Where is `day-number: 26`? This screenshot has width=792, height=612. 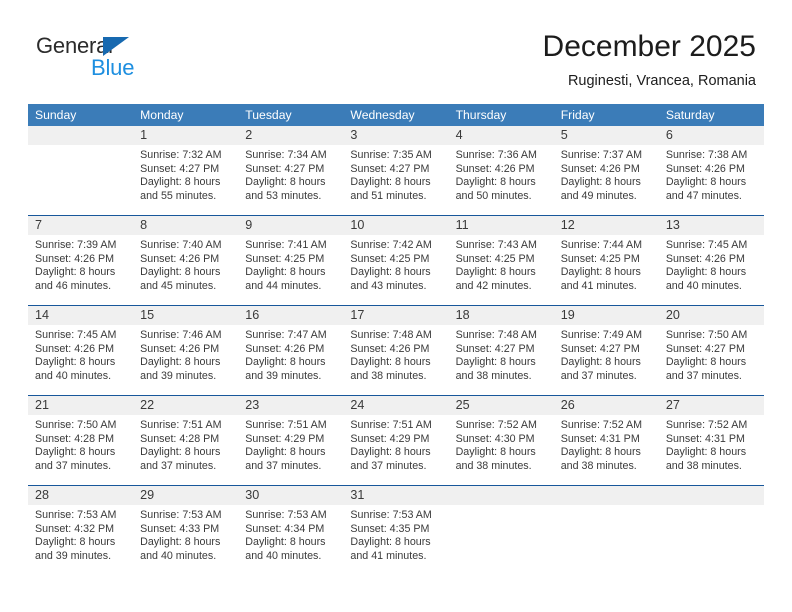
day-number: 26 is located at coordinates (606, 405).